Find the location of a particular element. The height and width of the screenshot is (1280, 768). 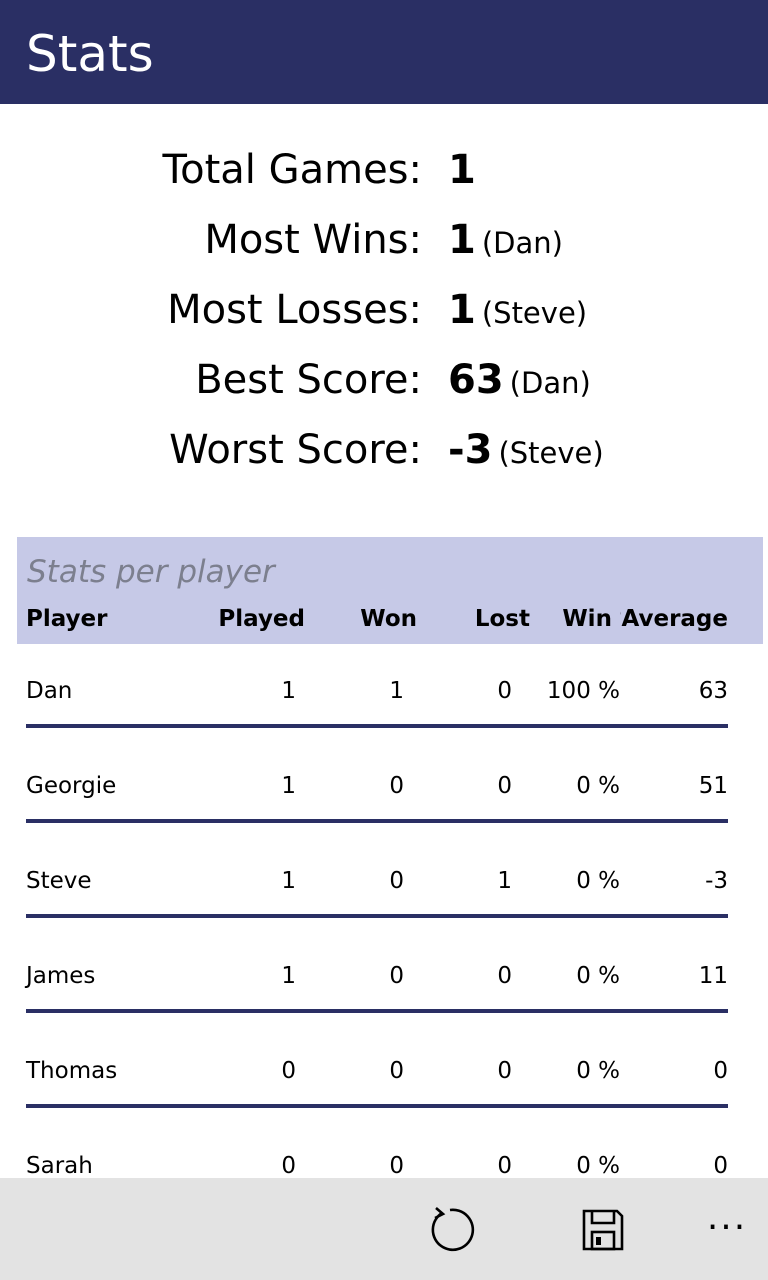

column-header-average: Average is located at coordinates (674, 619).